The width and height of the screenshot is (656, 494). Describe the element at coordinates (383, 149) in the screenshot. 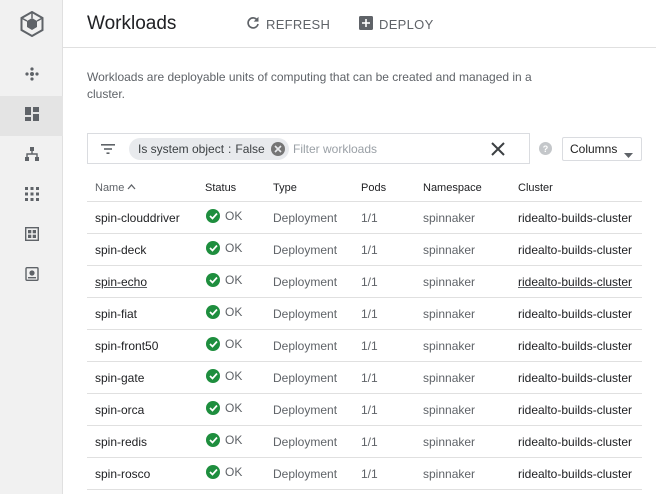

I see `filter-workloads-input` at that location.